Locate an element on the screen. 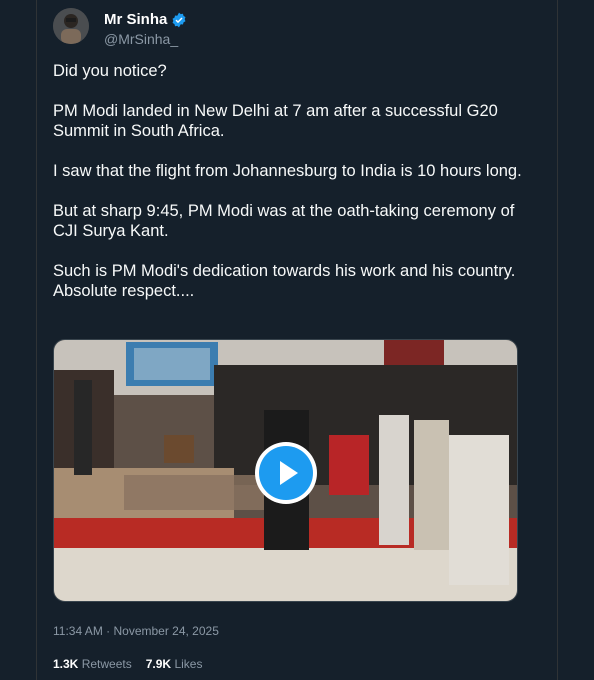 The image size is (594, 680). retweets-stat: 1.3K Retweets is located at coordinates (92, 664).